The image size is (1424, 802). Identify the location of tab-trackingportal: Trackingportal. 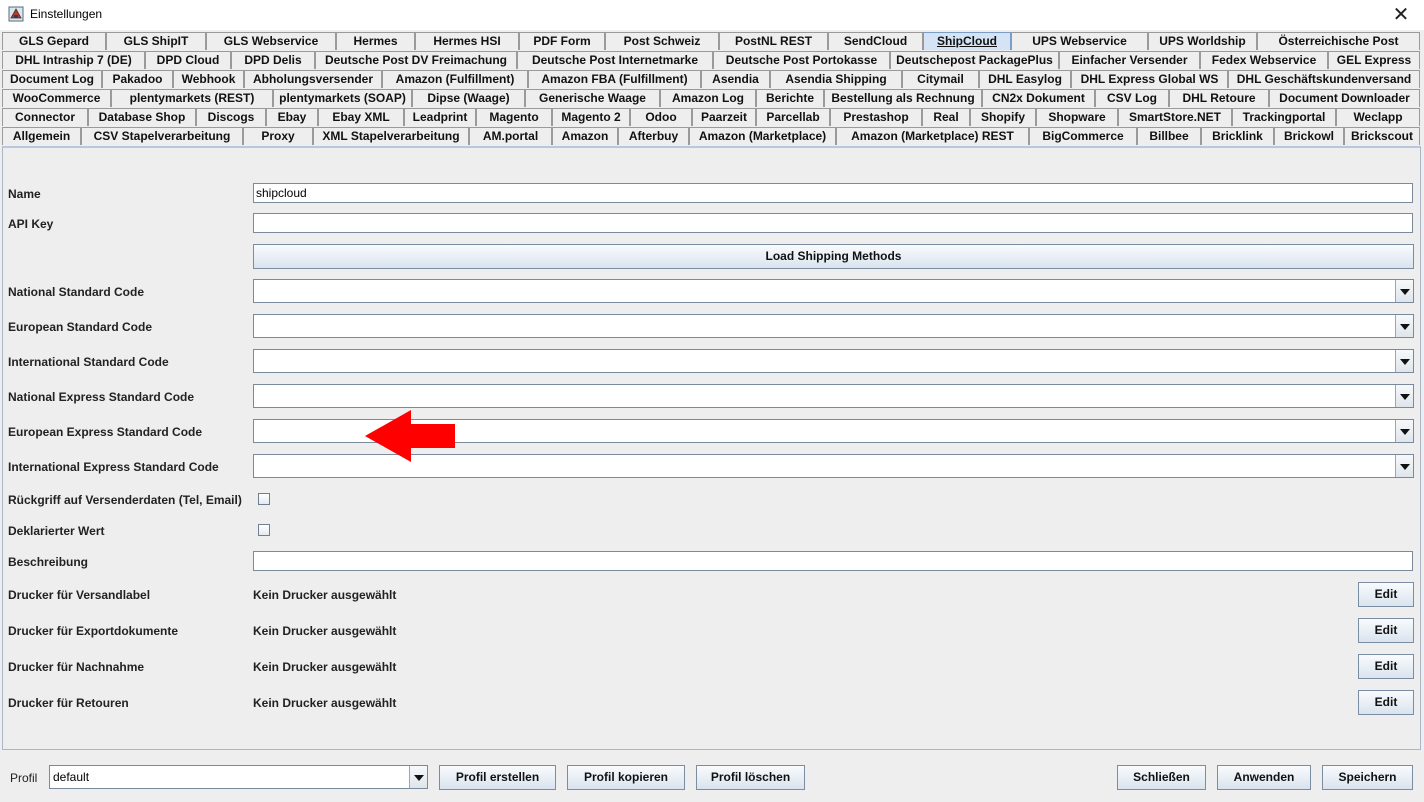
(1284, 117).